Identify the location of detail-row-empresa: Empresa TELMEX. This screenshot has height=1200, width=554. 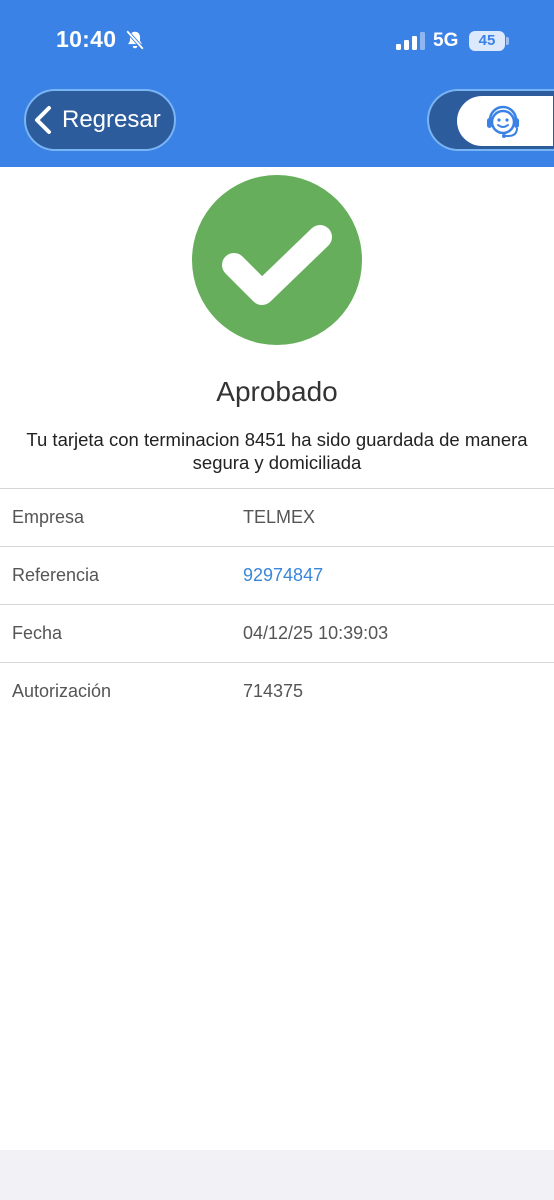
(277, 518).